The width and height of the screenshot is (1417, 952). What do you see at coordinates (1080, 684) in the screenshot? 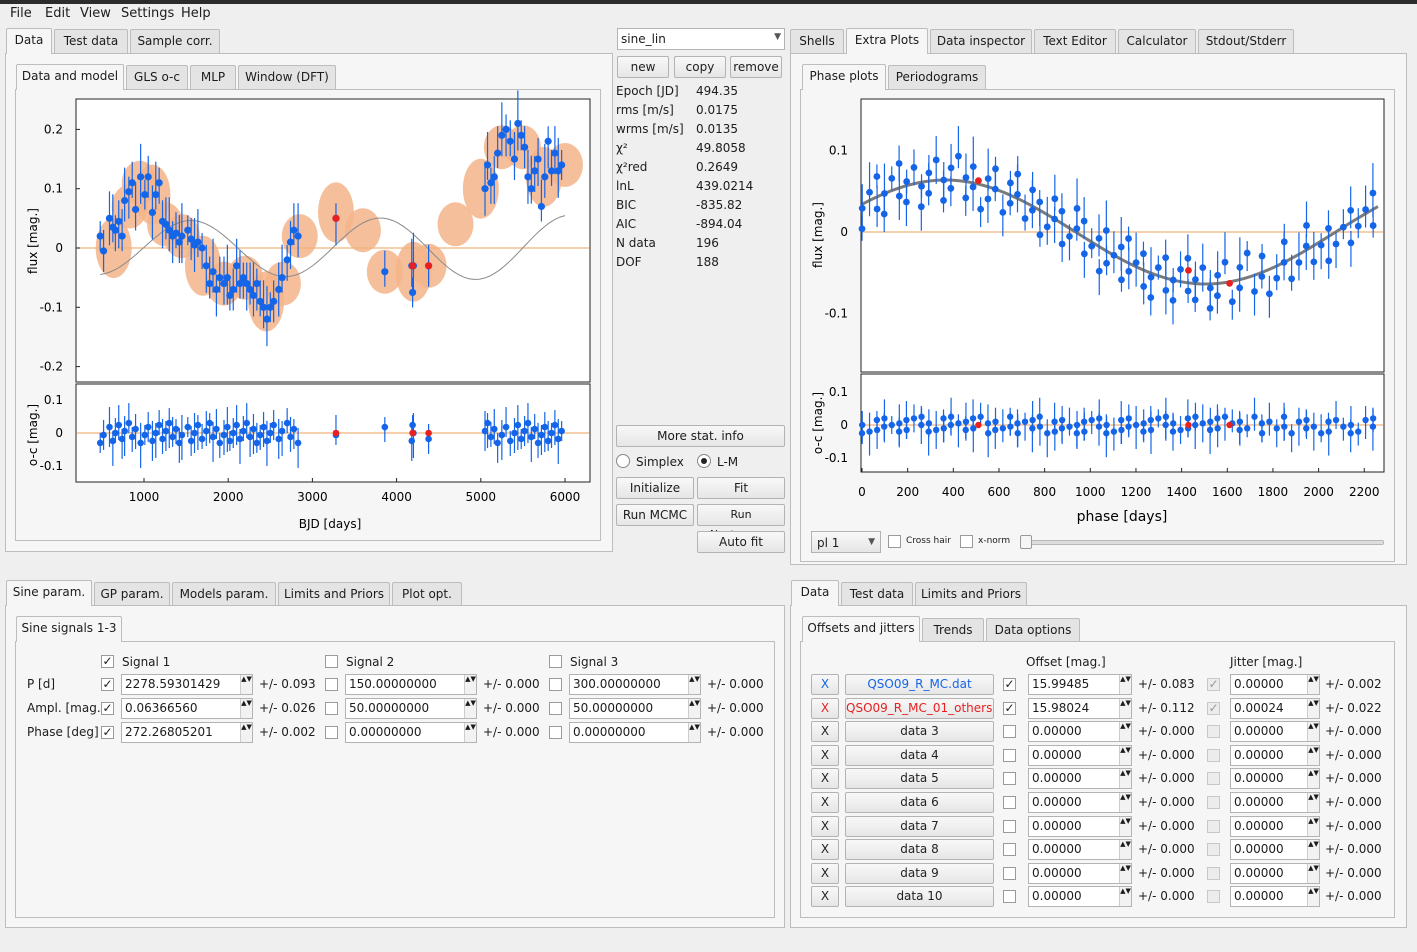
I see `offset-input: 15.99485 ▲▼` at bounding box center [1080, 684].